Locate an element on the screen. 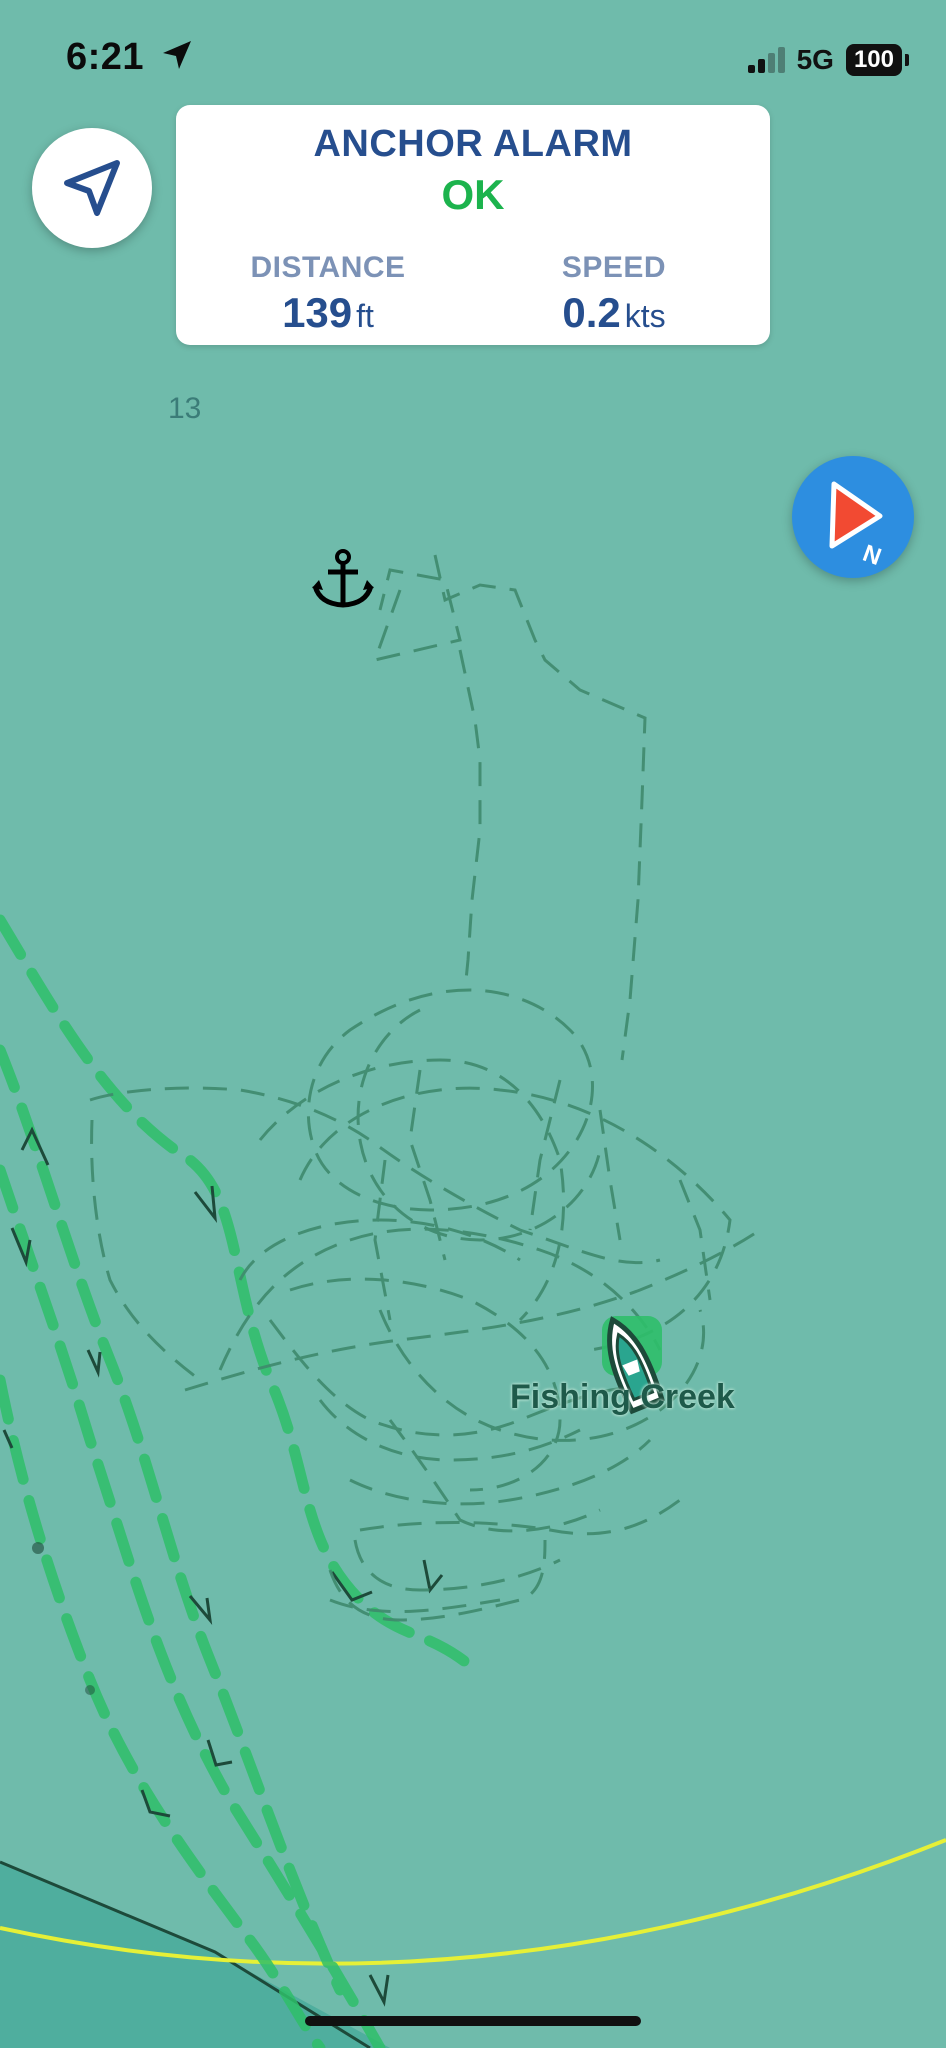  status-time: 6:21 is located at coordinates (129, 57).